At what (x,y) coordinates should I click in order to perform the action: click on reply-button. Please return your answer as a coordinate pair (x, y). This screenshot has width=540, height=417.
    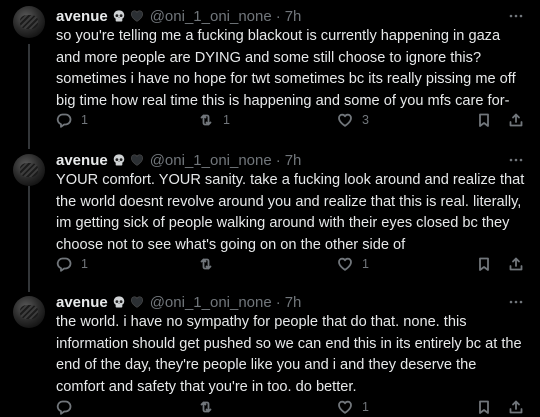
    Looking at the image, I should click on (68, 407).